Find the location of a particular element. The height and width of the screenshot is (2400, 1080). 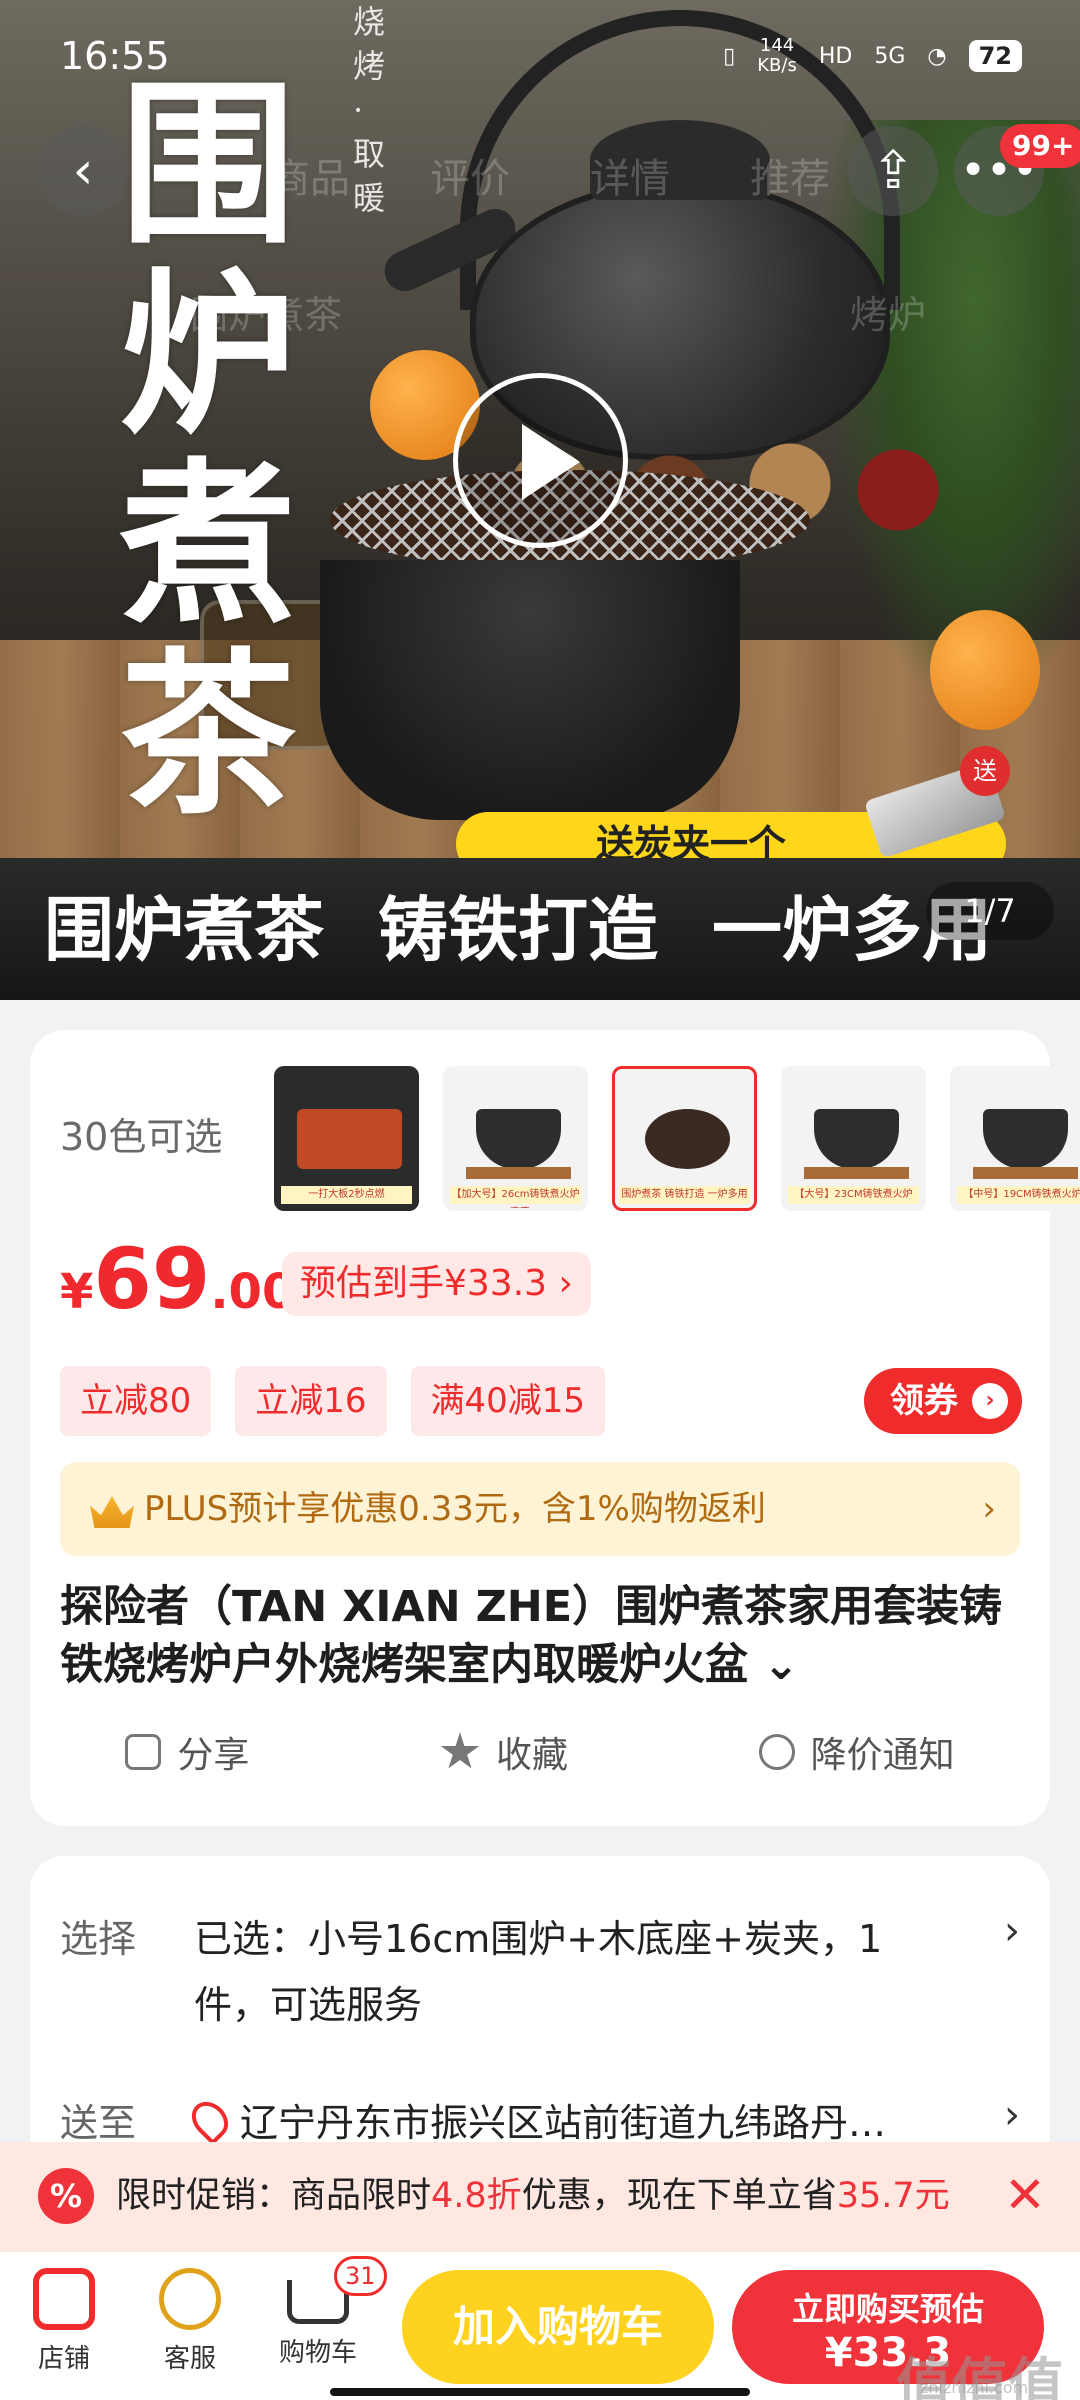

wifi-icon: ◔ is located at coordinates (937, 56).